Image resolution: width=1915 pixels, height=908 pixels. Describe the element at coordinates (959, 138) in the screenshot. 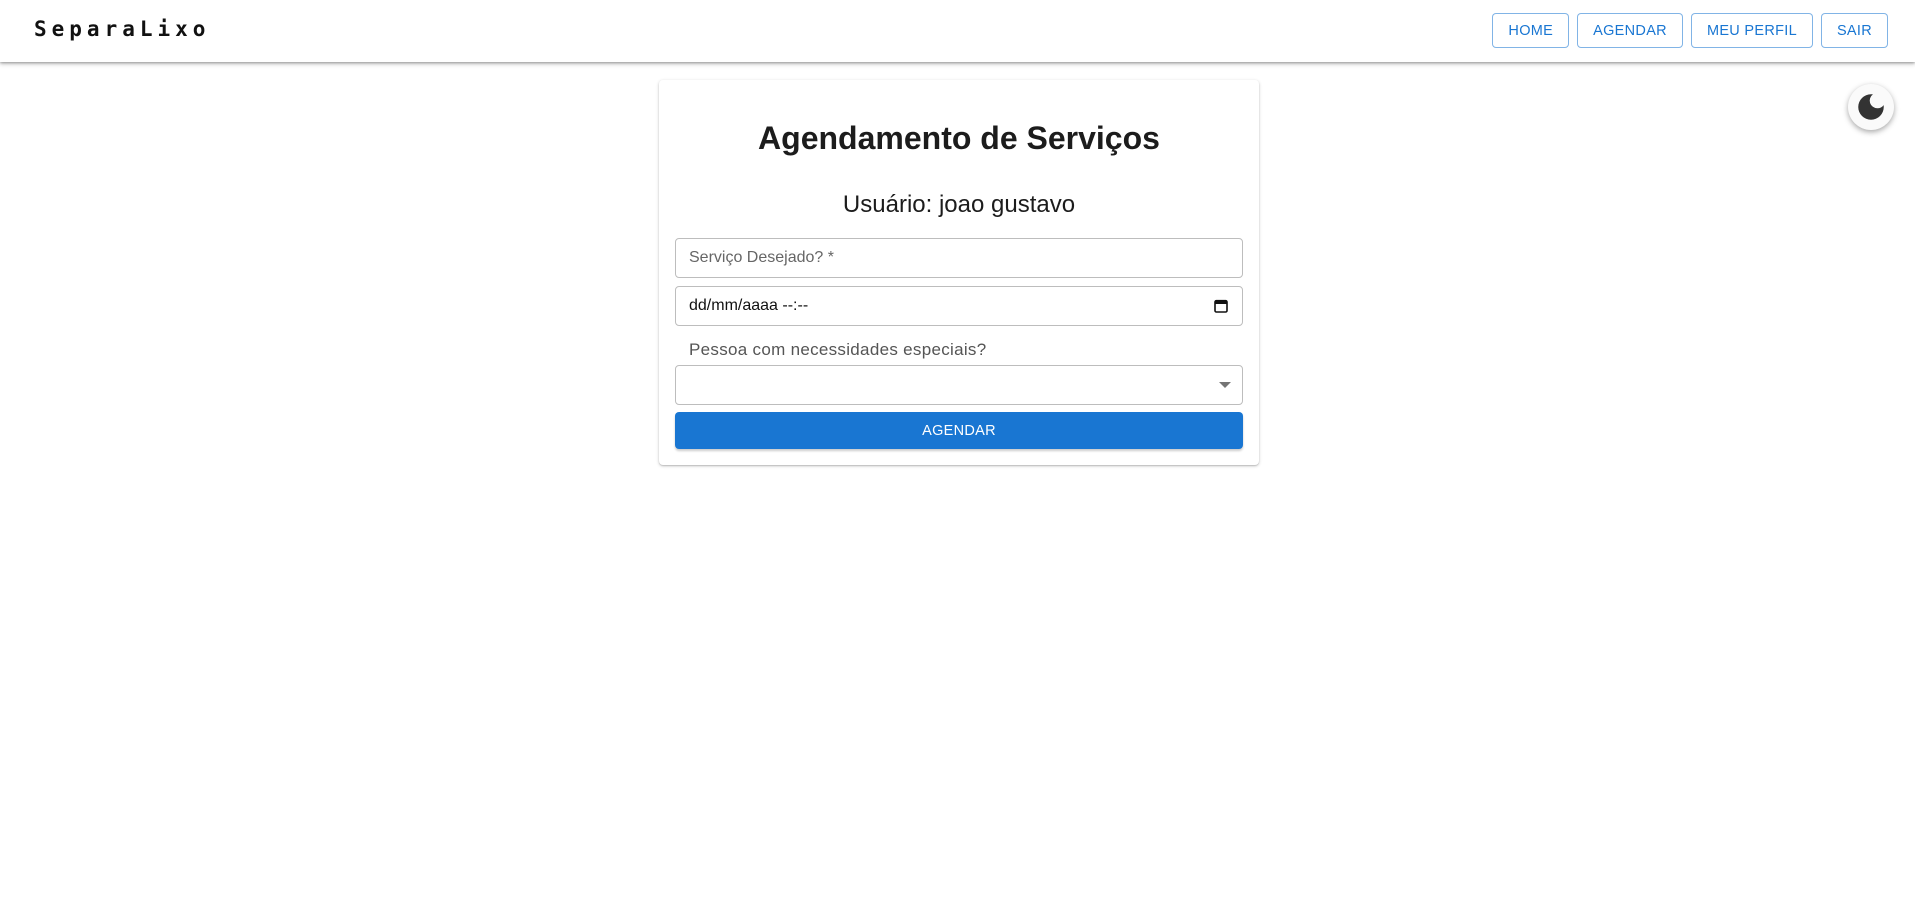

I see `page-title: Agendamento de Serviços` at that location.